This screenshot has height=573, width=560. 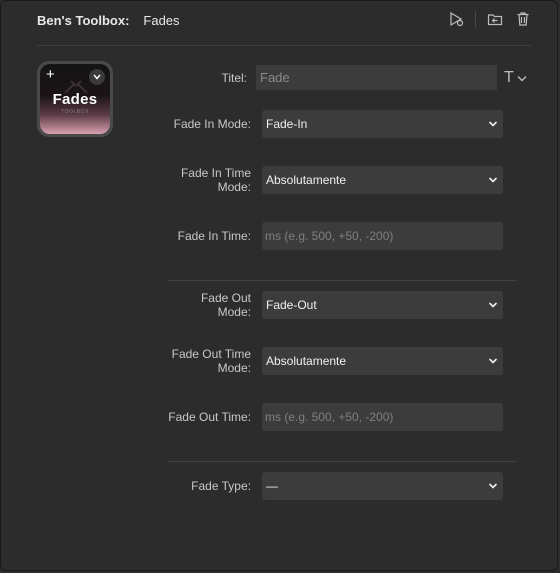 I want to click on fade-in-mode-value: Fade-In, so click(x=287, y=124).